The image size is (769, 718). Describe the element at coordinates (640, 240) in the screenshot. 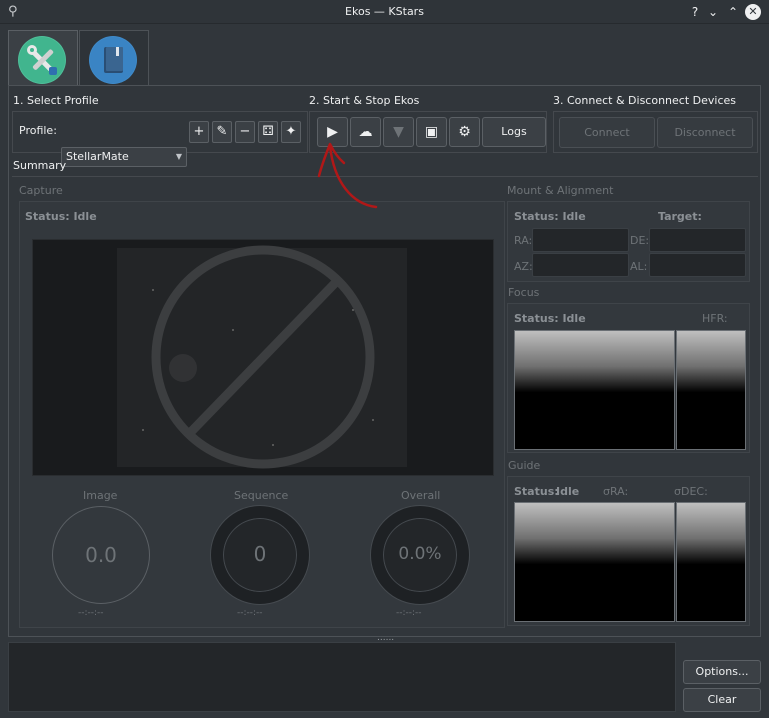

I see `de-label: DE:` at that location.